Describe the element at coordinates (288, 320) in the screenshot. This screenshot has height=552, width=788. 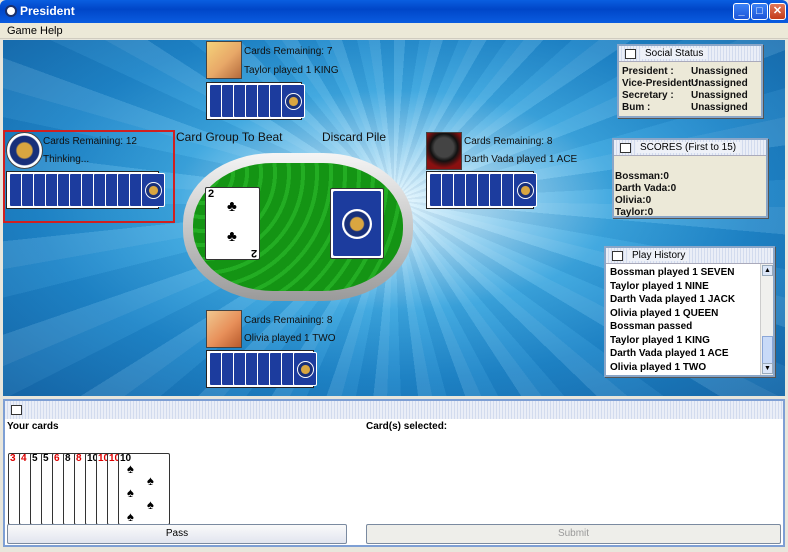
I see `olivia-cards-remaining: Cards Remaining: 8` at that location.